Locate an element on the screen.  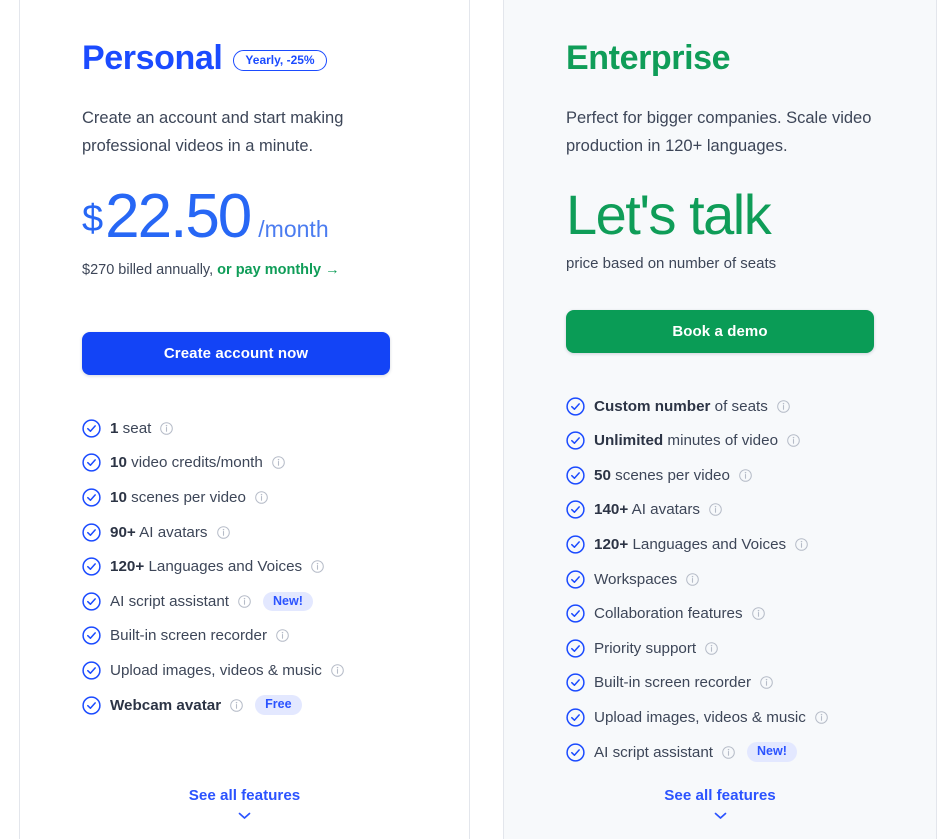
feature-label: 90+ AI avatars is located at coordinates (159, 532).